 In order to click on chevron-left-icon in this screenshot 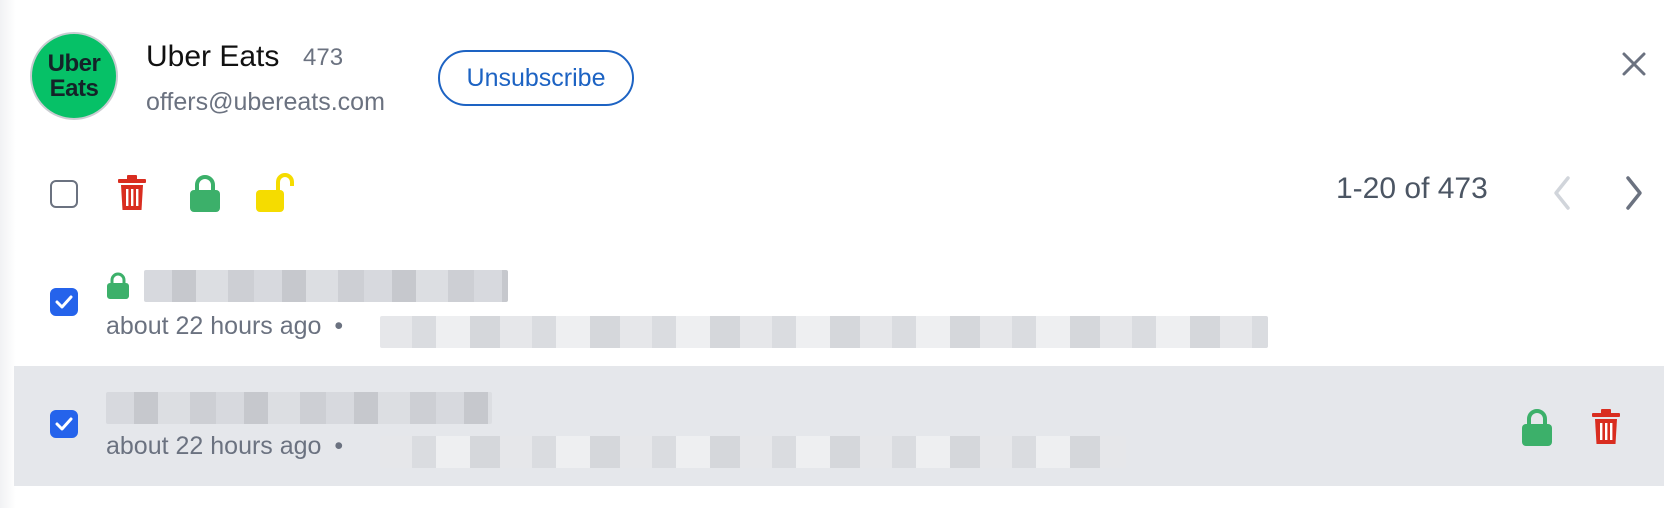, I will do `click(1562, 193)`.